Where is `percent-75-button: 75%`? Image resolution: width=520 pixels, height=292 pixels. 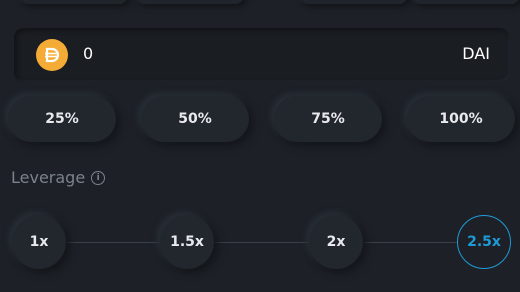
percent-75-button: 75% is located at coordinates (328, 119).